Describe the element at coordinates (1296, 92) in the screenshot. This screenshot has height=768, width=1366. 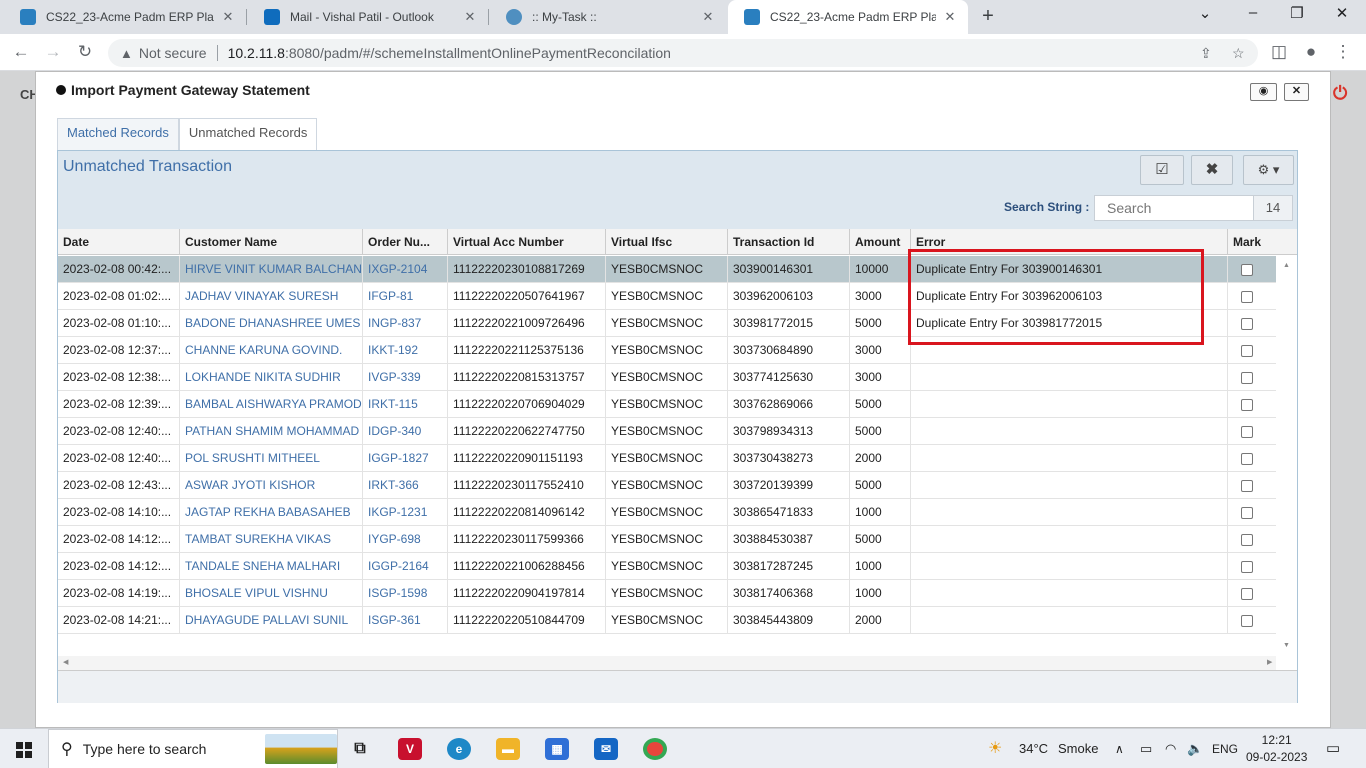
I see `modal-close-button: ✕` at that location.